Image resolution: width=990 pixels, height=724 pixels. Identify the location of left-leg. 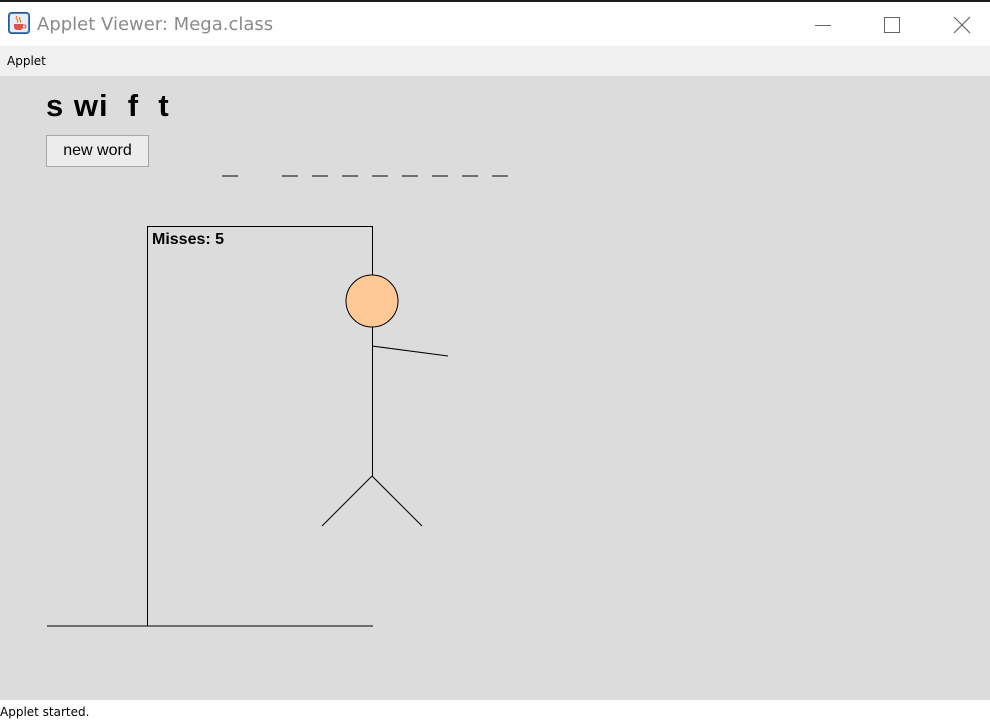
(347, 501).